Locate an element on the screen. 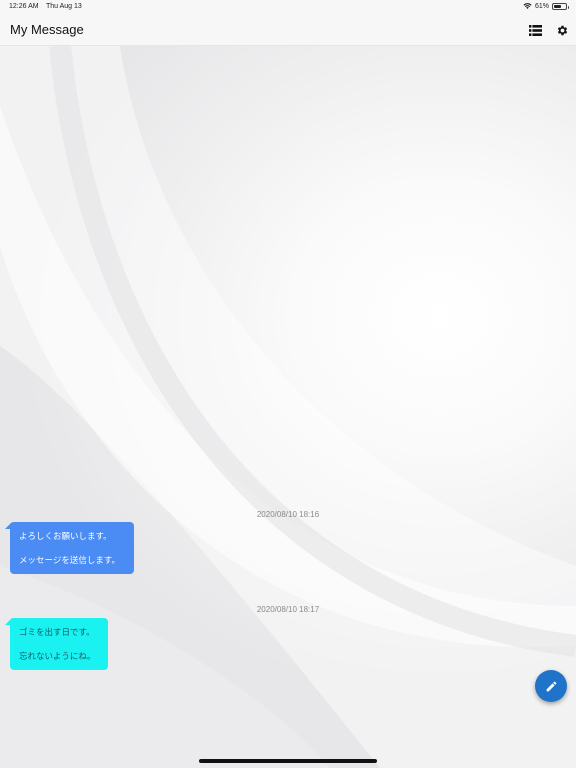  message-text: 忘れないようにね。 is located at coordinates (57, 657).